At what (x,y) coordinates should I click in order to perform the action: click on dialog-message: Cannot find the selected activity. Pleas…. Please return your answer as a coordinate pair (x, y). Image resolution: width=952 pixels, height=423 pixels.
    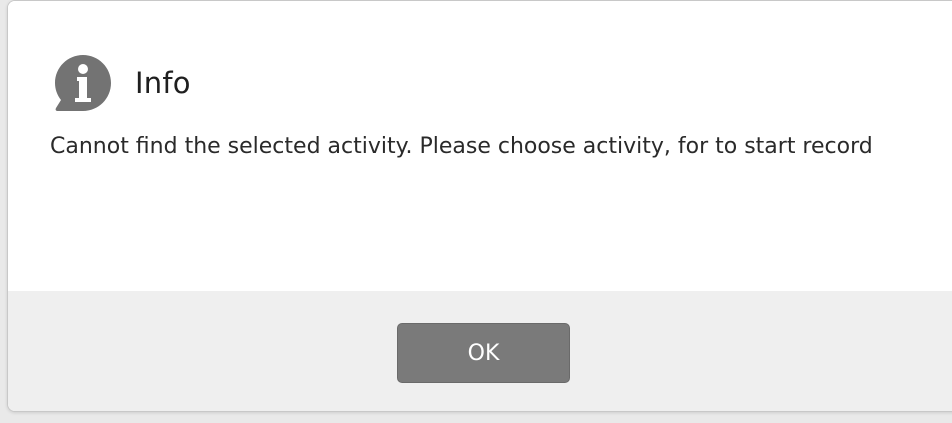
    Looking at the image, I should click on (461, 146).